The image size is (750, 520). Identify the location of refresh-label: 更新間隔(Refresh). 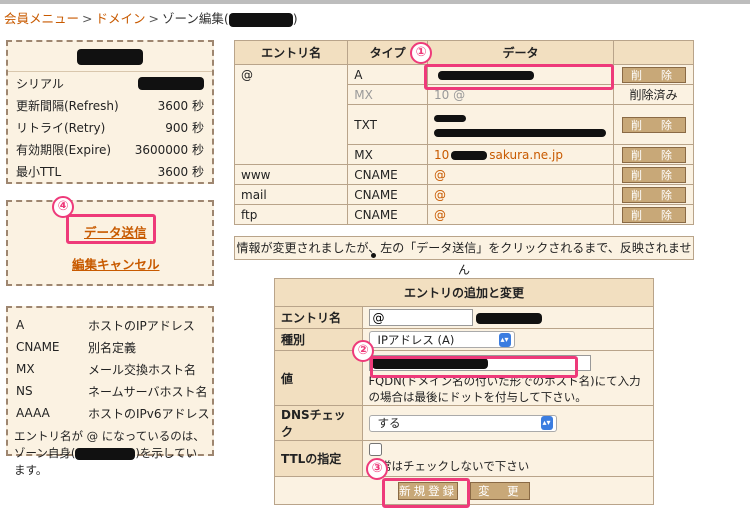
(67, 105).